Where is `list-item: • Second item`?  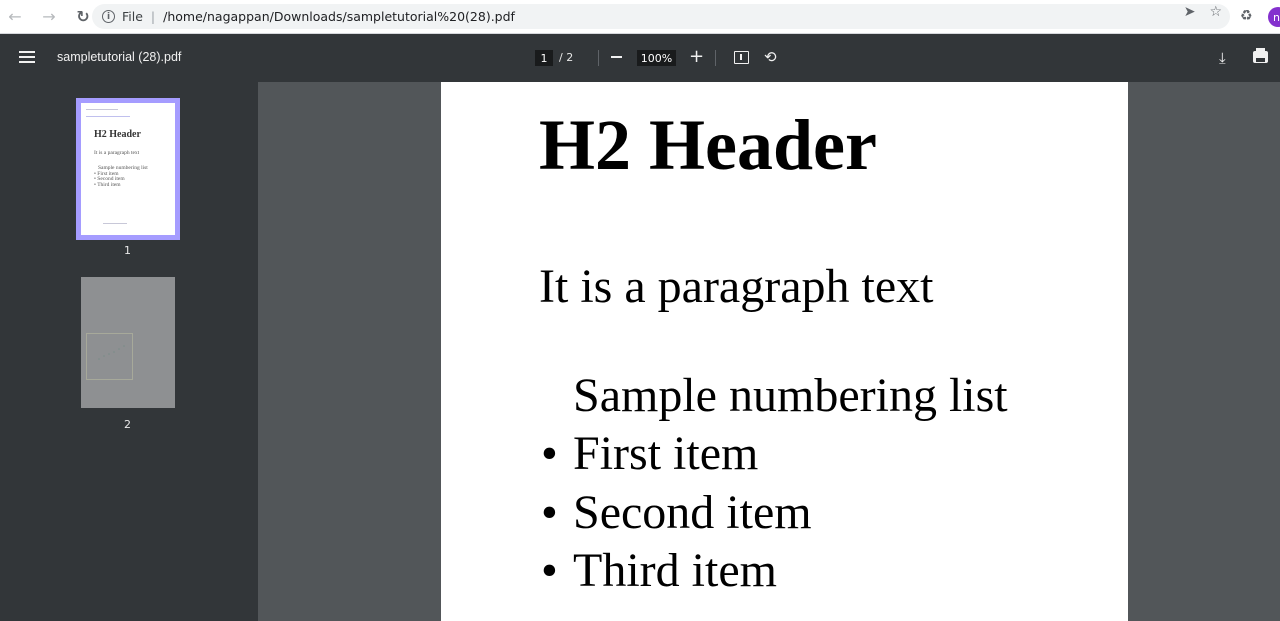 list-item: • Second item is located at coordinates (676, 513).